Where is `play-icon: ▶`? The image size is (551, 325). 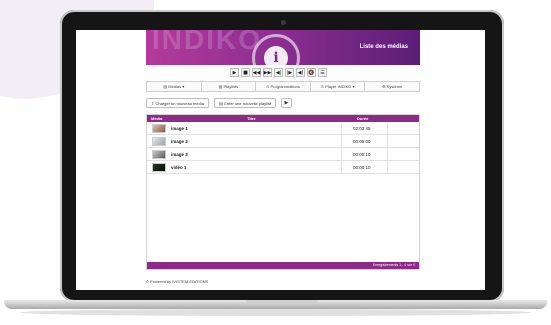 play-icon: ▶ is located at coordinates (234, 72).